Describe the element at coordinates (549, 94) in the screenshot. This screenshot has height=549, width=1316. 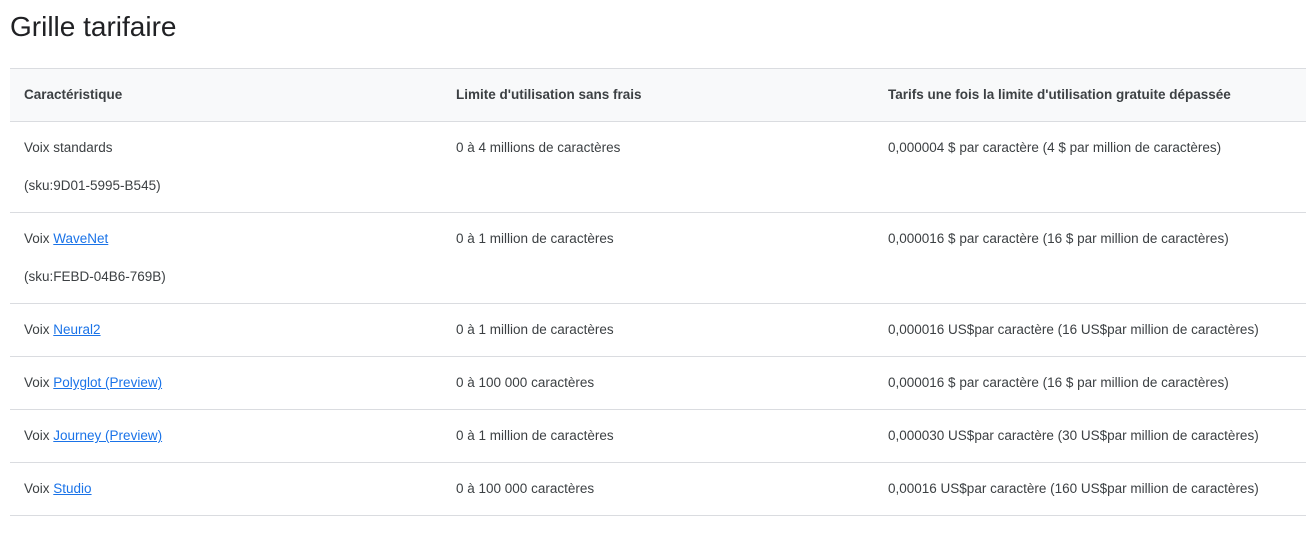
I see `column-header-free-limit: Limite d'utilisation sans frais` at that location.